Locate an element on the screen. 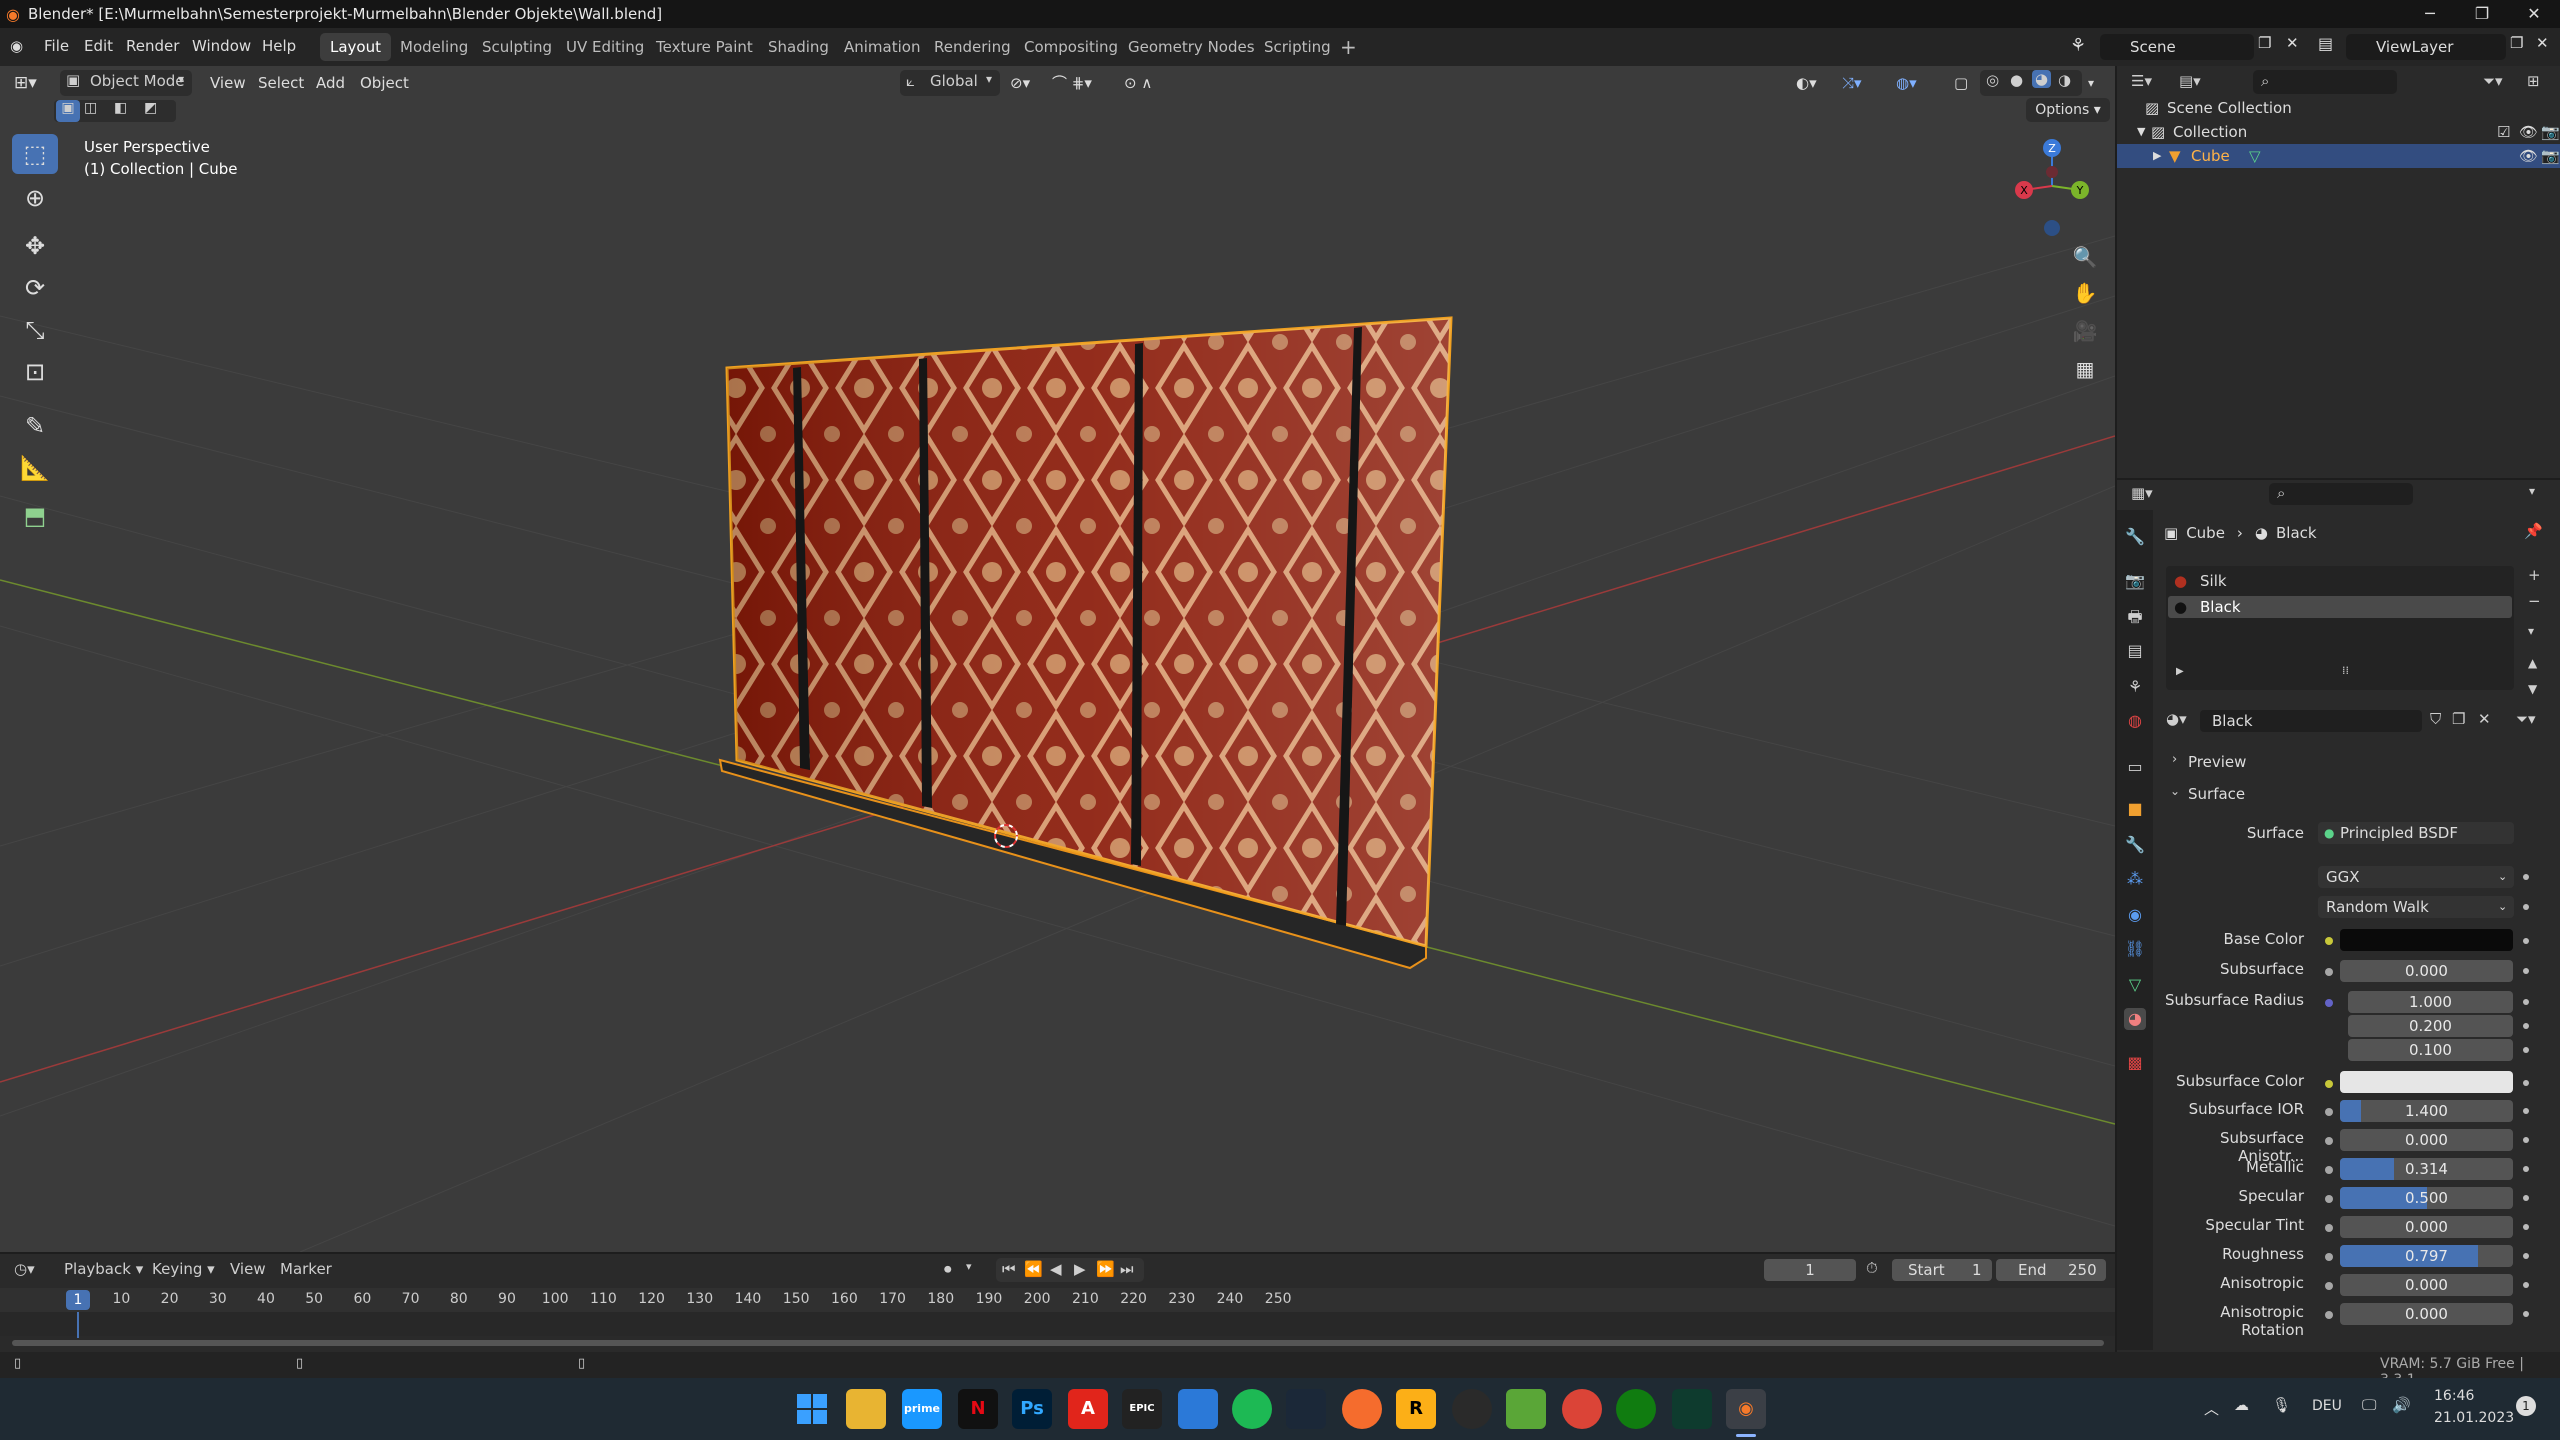 The width and height of the screenshot is (2560, 1440). outliner-editor-type-icon: ☰▾ is located at coordinates (2141, 81).